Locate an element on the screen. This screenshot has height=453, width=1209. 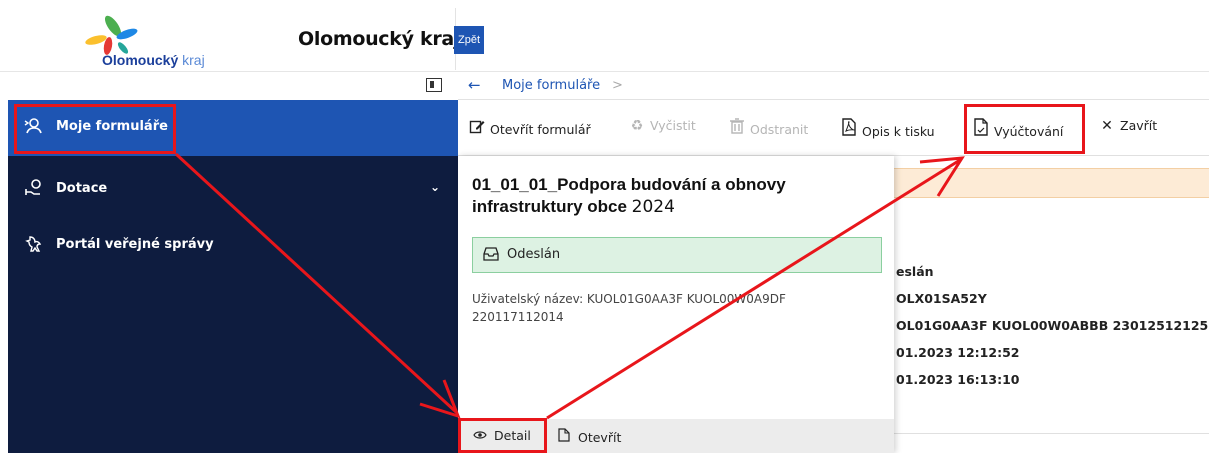
detail-created-value: 01.2023 12:12:52 is located at coordinates (958, 352).